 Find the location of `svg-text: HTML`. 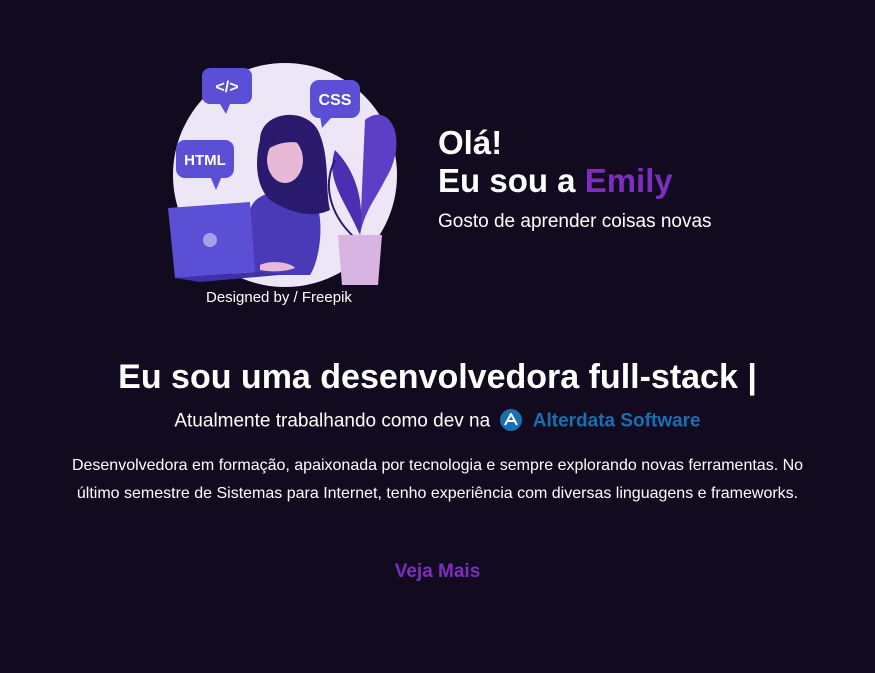

svg-text: HTML is located at coordinates (205, 160).